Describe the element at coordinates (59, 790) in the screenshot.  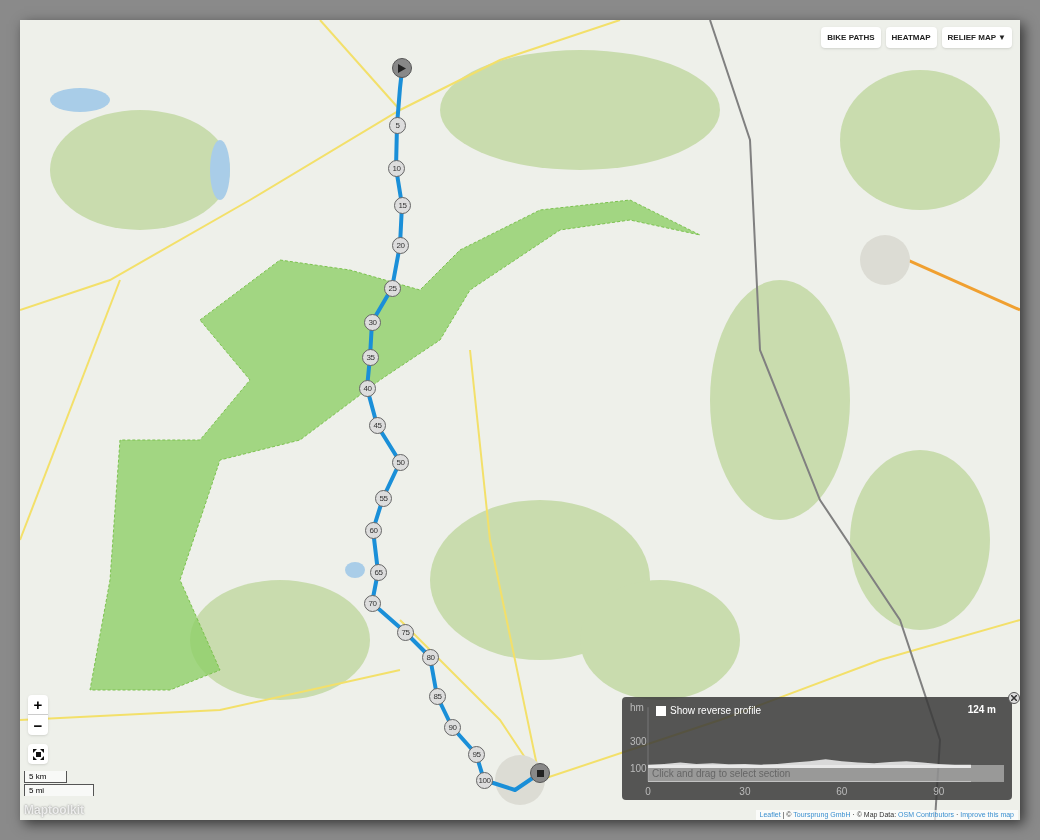
I see `scale-bar-imperial: 5 mi` at that location.